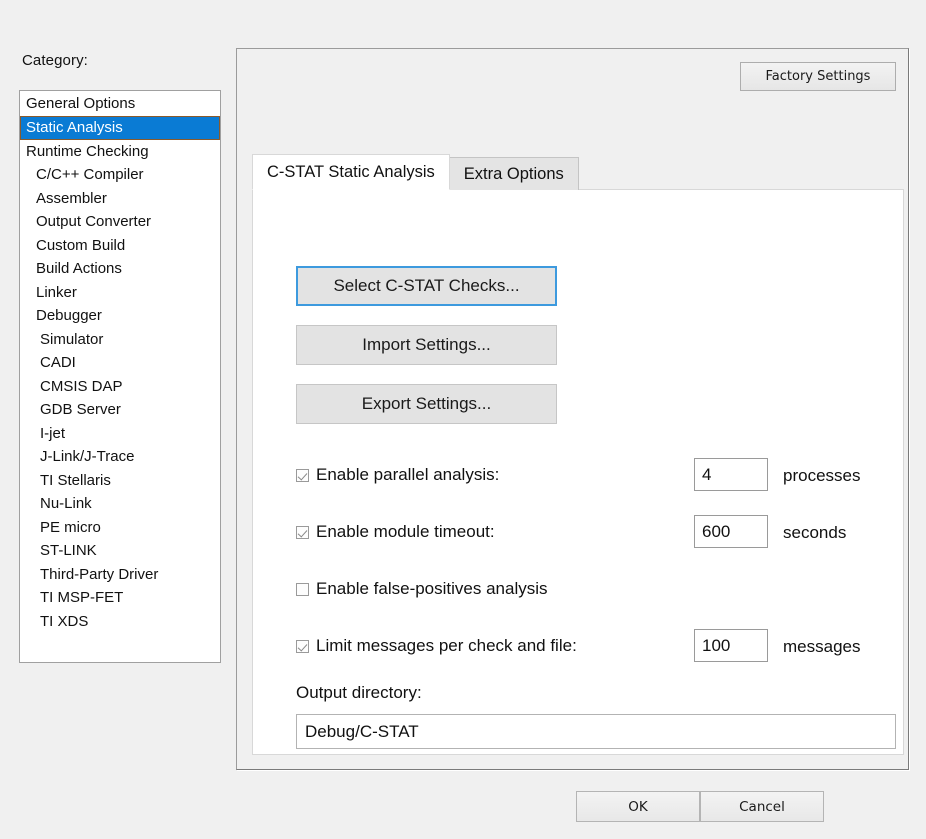 This screenshot has height=839, width=926. What do you see at coordinates (638, 806) in the screenshot?
I see `ok-button: OK` at bounding box center [638, 806].